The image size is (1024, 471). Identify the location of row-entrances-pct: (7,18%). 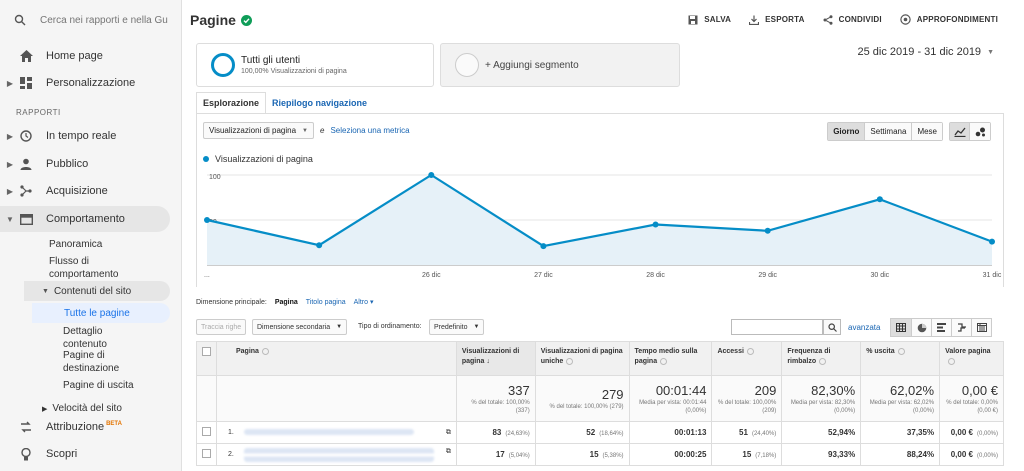
(766, 456).